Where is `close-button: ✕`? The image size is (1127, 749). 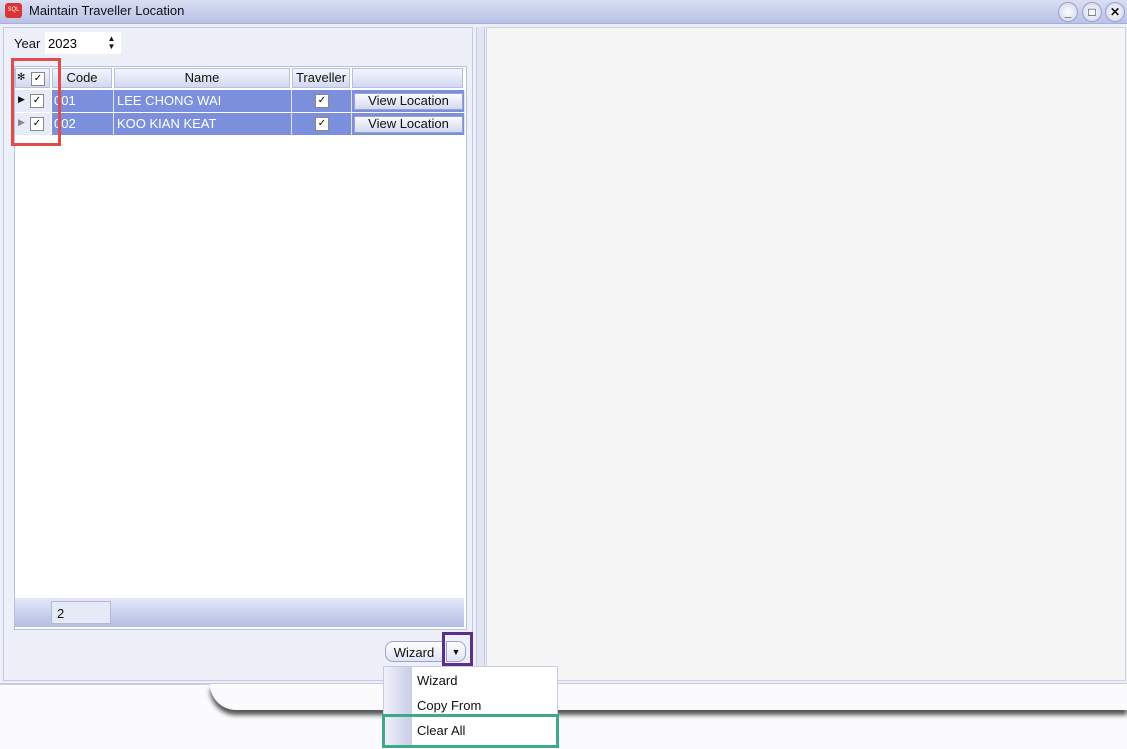 close-button: ✕ is located at coordinates (1115, 12).